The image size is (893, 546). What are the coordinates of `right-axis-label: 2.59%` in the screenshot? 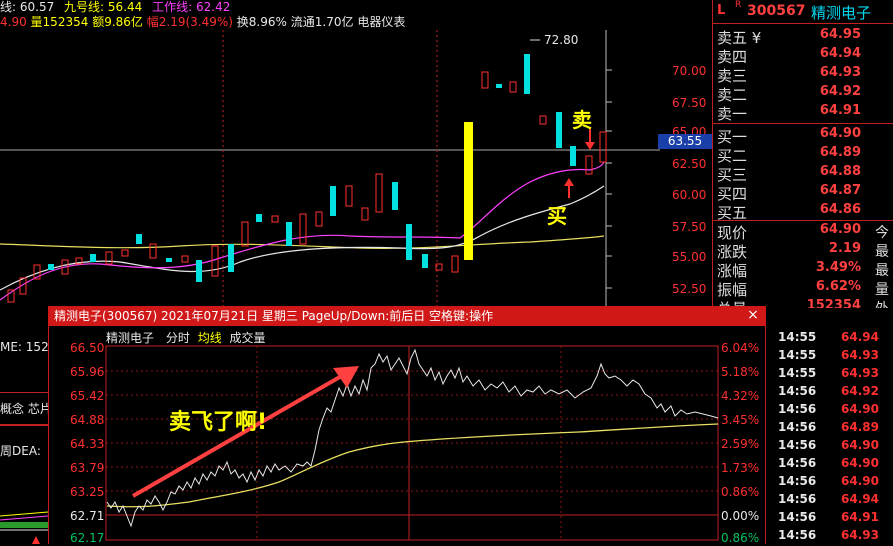 It's located at (740, 444).